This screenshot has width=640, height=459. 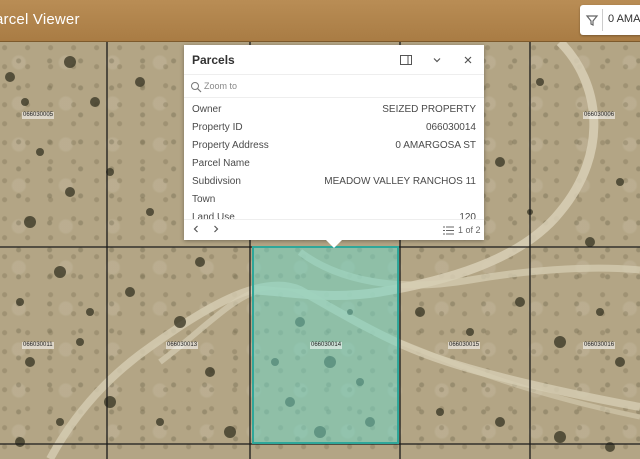 What do you see at coordinates (334, 60) in the screenshot?
I see `popup-header: Parcels` at bounding box center [334, 60].